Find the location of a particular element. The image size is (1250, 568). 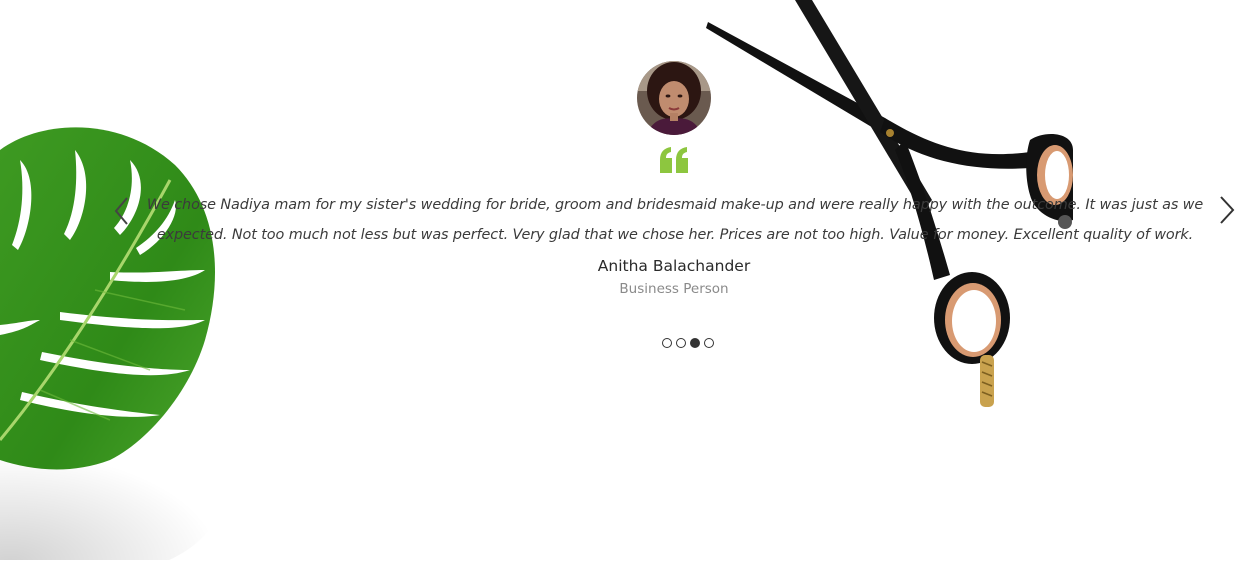

avatar is located at coordinates (674, 98).